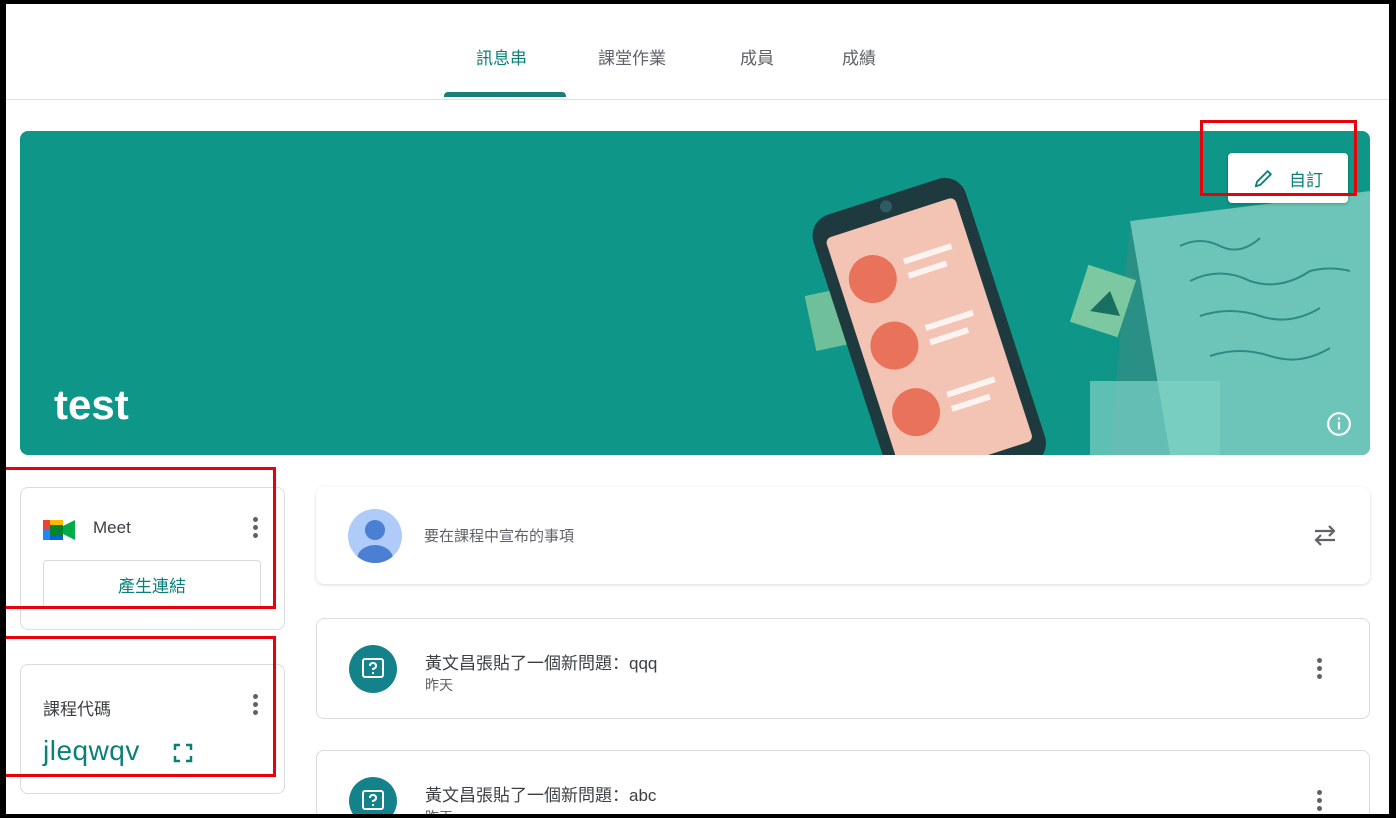  Describe the element at coordinates (632, 56) in the screenshot. I see `tab-classwork: 課堂作業` at that location.